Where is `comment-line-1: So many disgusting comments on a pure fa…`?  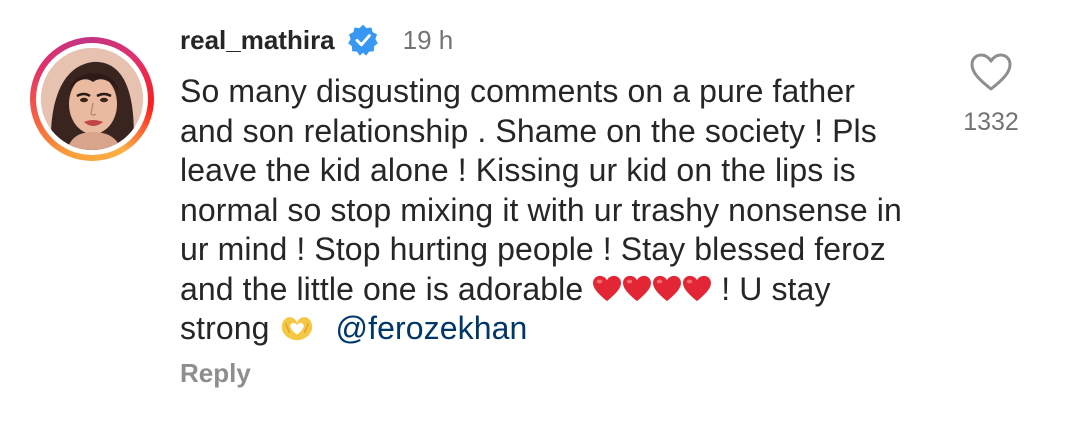 comment-line-1: So many disgusting comments on a pure fa… is located at coordinates (517, 91).